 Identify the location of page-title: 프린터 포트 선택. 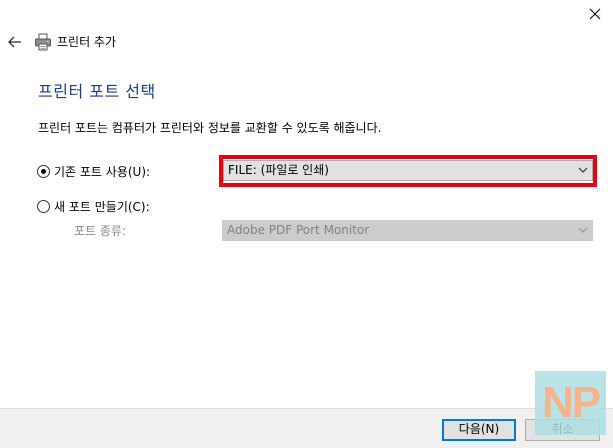
(97, 91).